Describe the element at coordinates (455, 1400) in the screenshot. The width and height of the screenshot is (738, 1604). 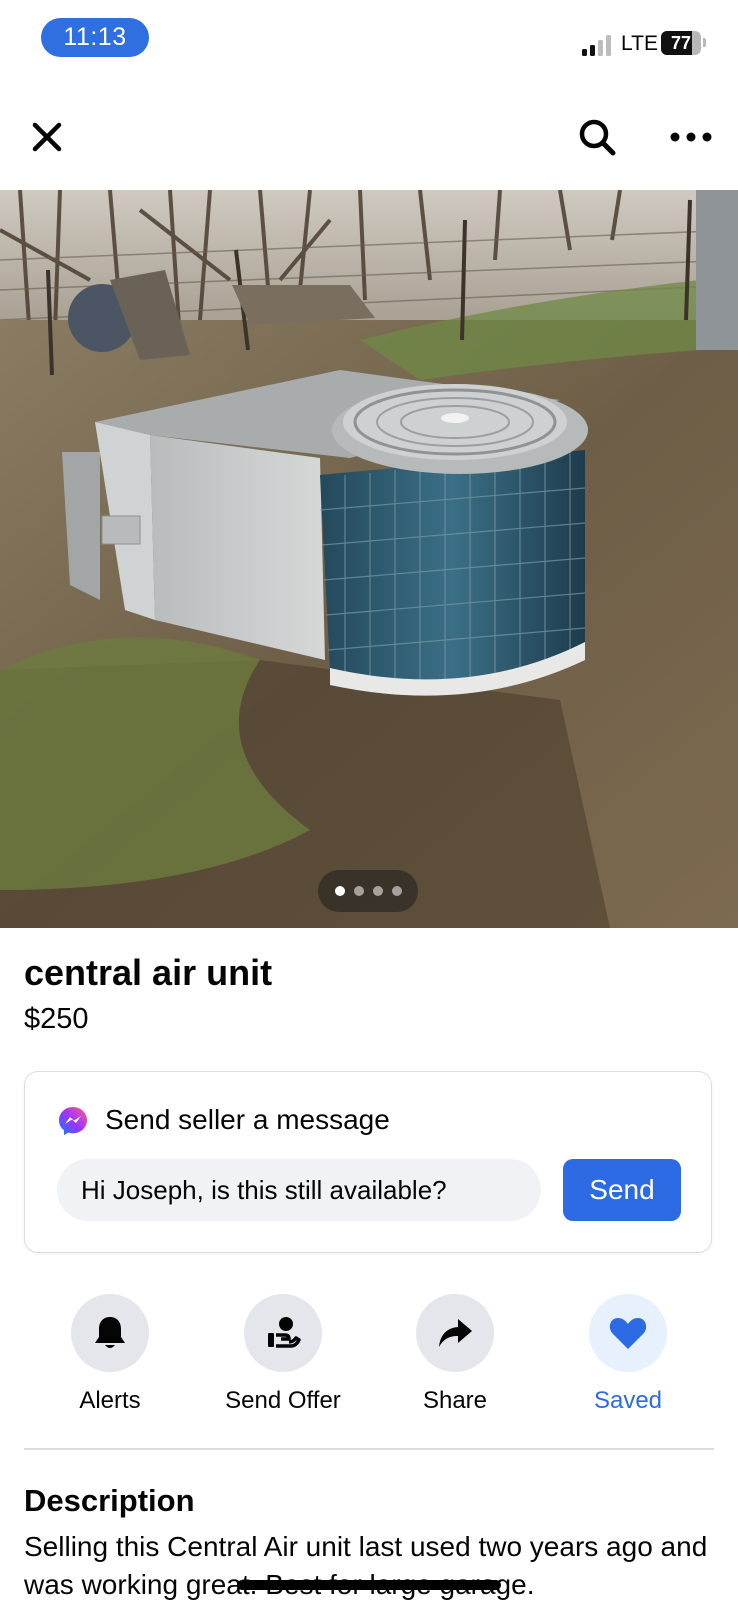
I see `share-label: Share` at that location.